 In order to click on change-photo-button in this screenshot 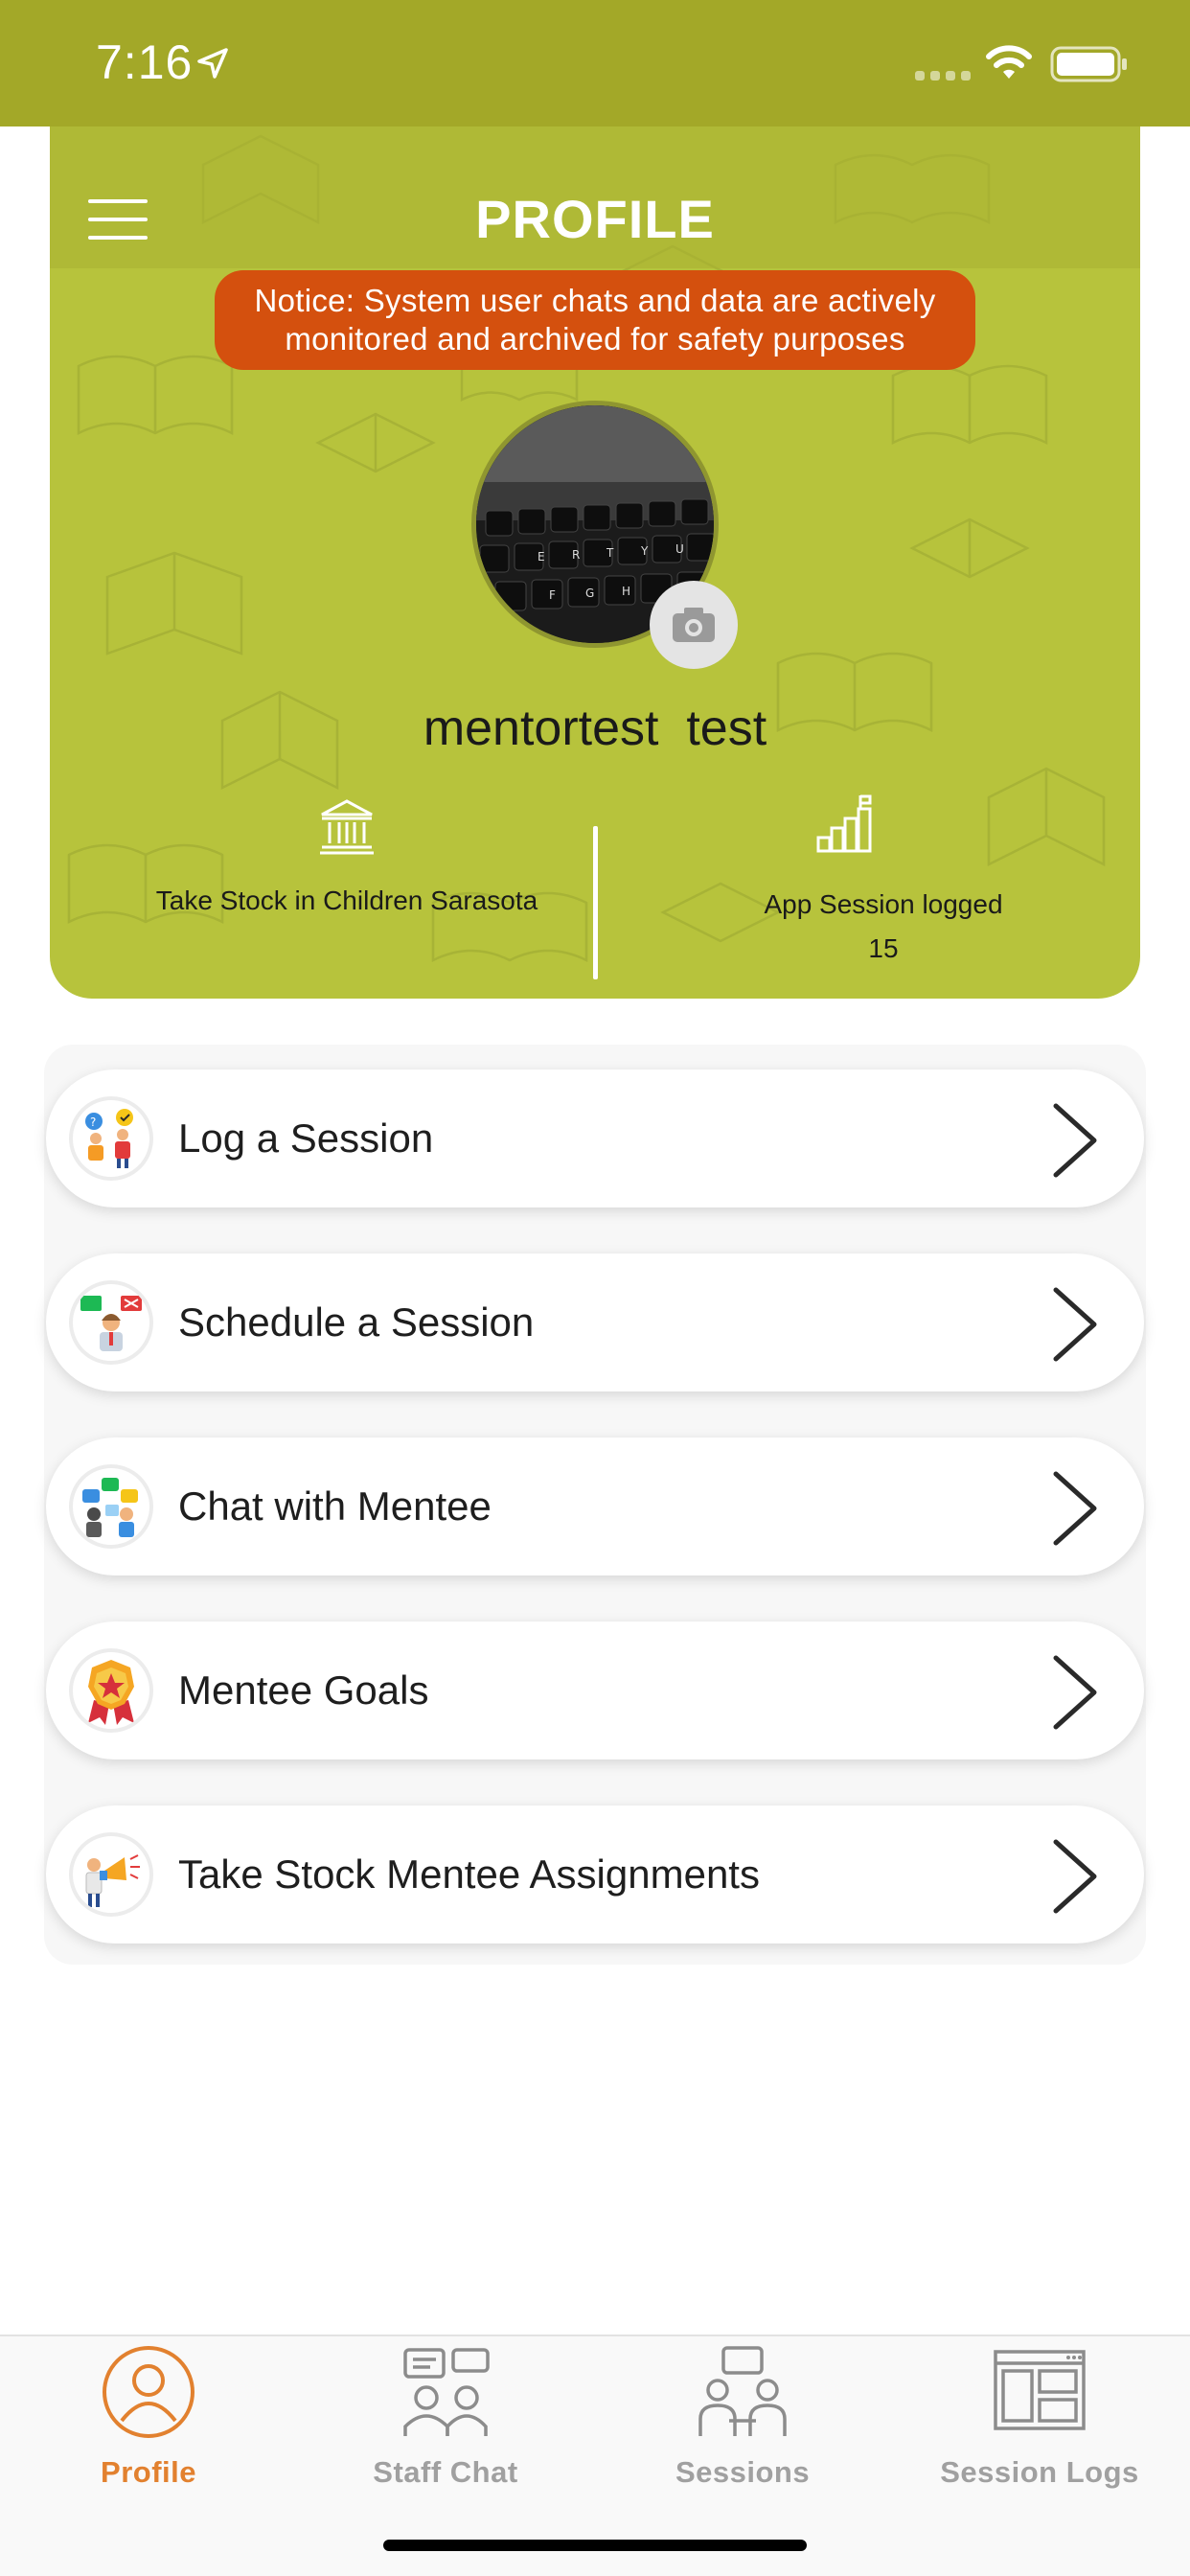, I will do `click(694, 625)`.